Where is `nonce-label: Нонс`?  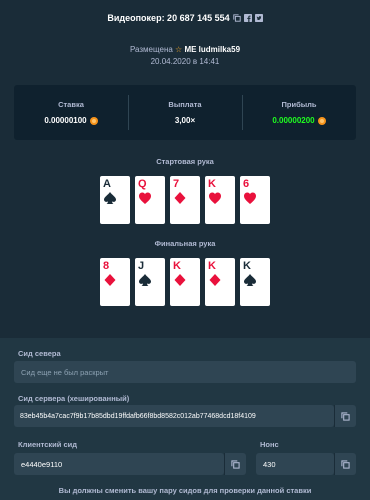 nonce-label: Нонс is located at coordinates (269, 444).